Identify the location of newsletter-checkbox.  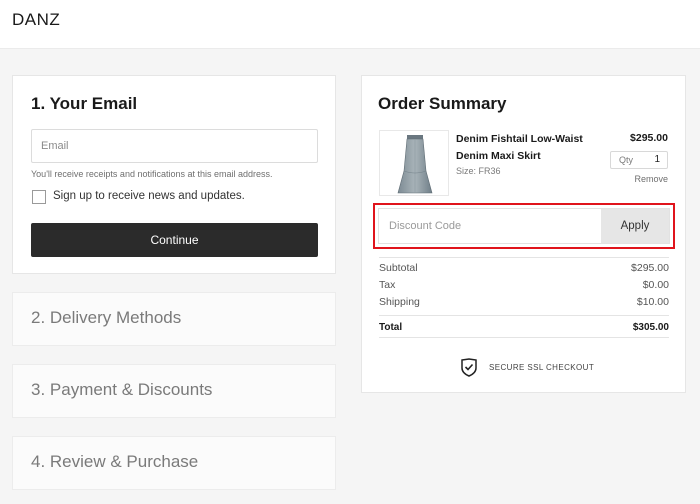
(39, 197).